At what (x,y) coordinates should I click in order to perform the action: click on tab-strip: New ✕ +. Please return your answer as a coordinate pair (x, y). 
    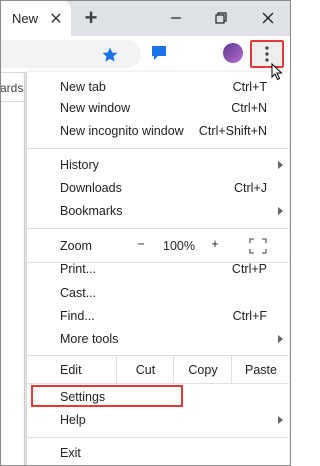
    Looking at the image, I should click on (145, 18).